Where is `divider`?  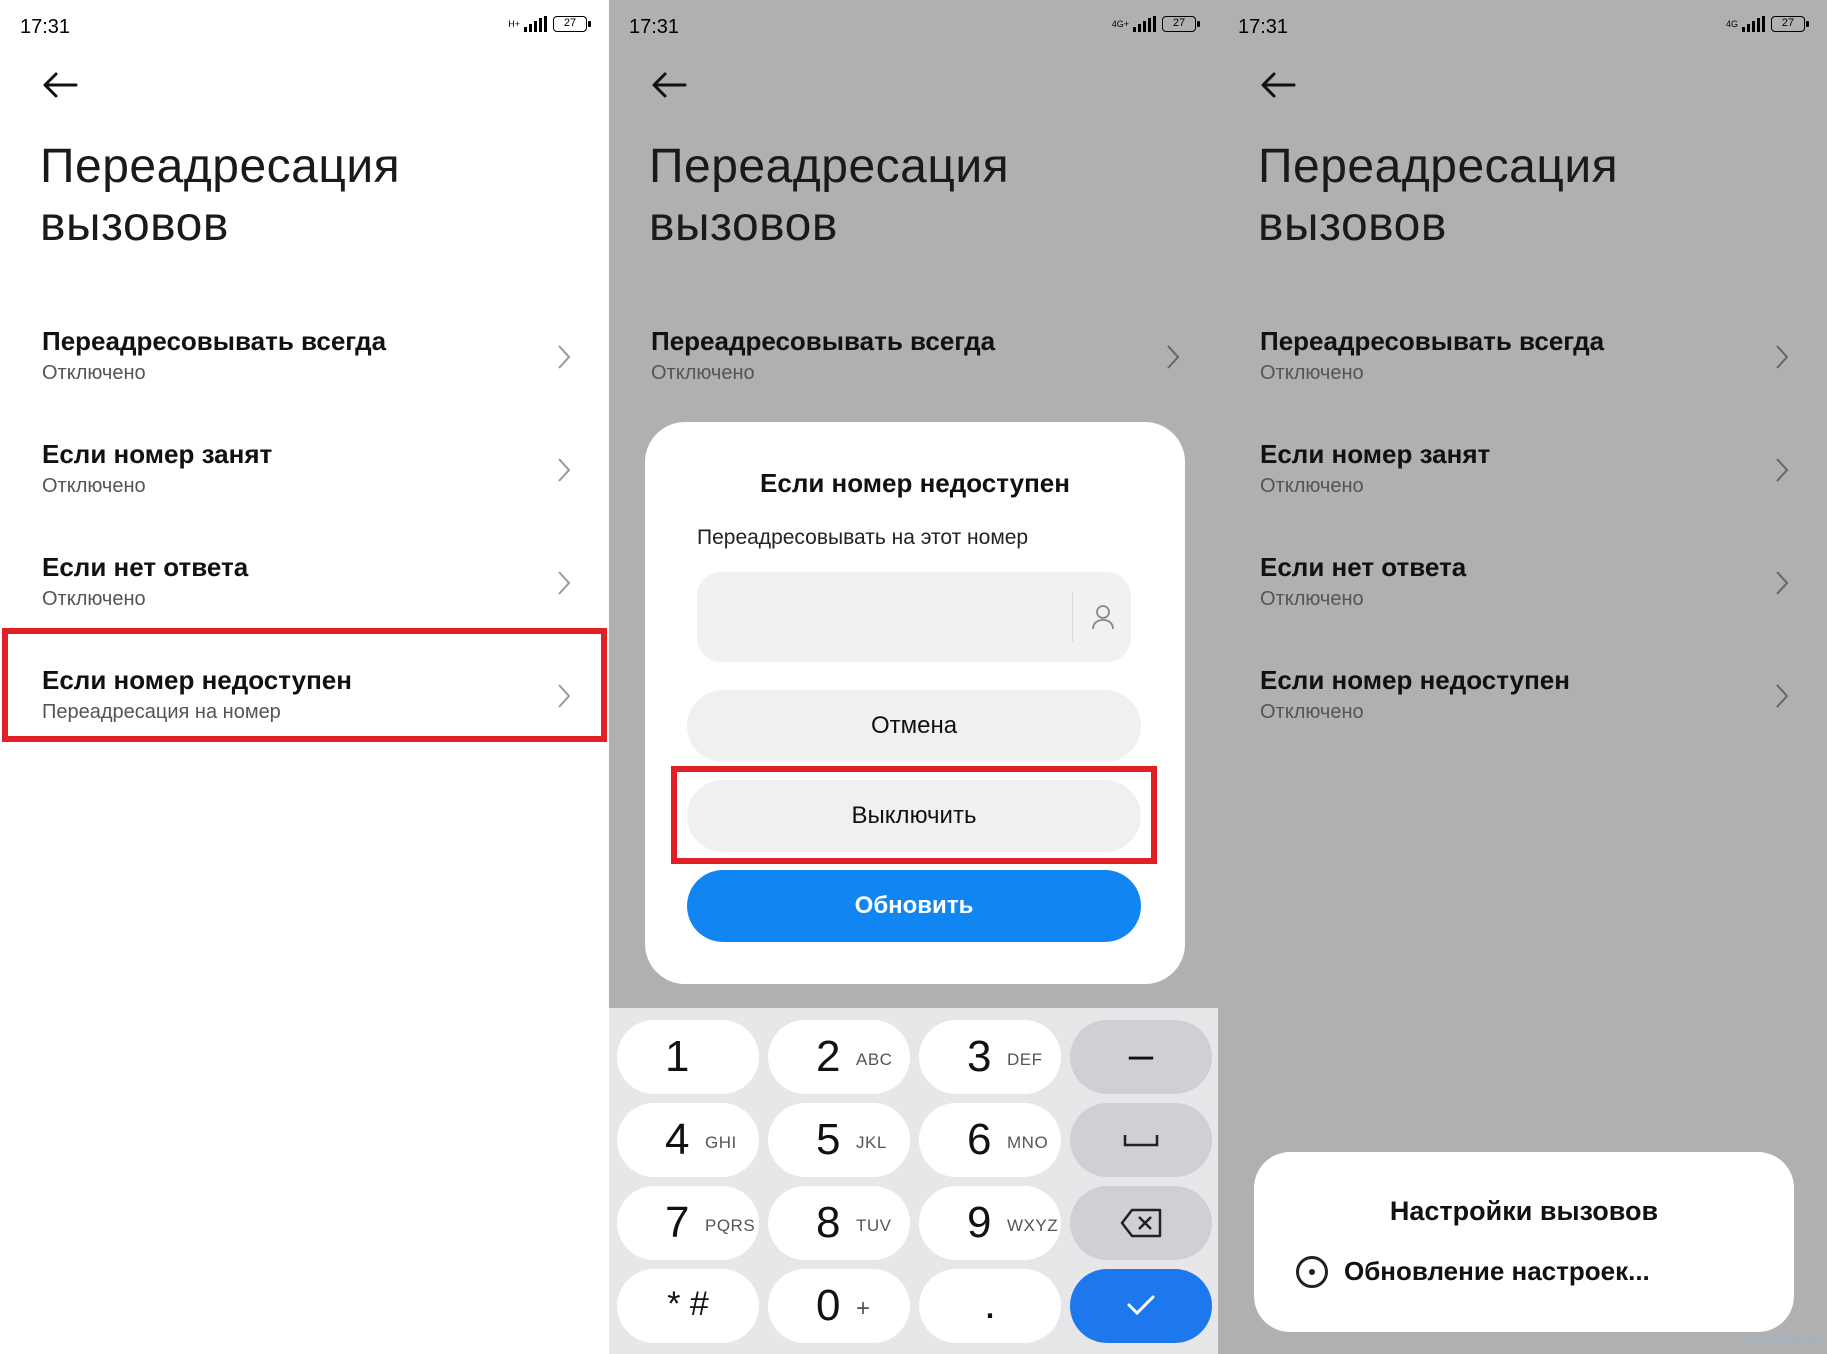
divider is located at coordinates (1072, 617).